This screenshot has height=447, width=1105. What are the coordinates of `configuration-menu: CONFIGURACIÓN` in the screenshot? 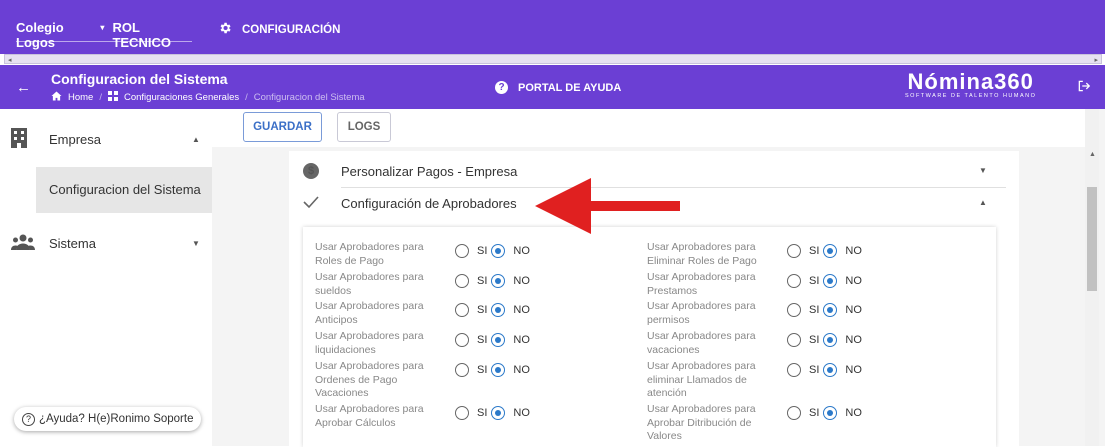 It's located at (279, 29).